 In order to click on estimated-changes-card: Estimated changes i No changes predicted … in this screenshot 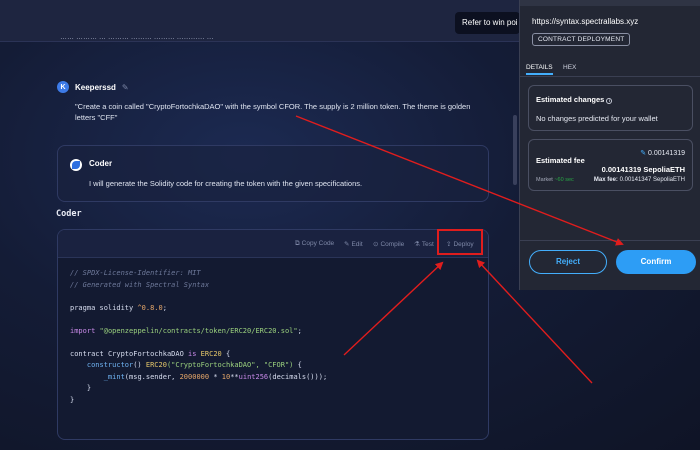, I will do `click(610, 108)`.